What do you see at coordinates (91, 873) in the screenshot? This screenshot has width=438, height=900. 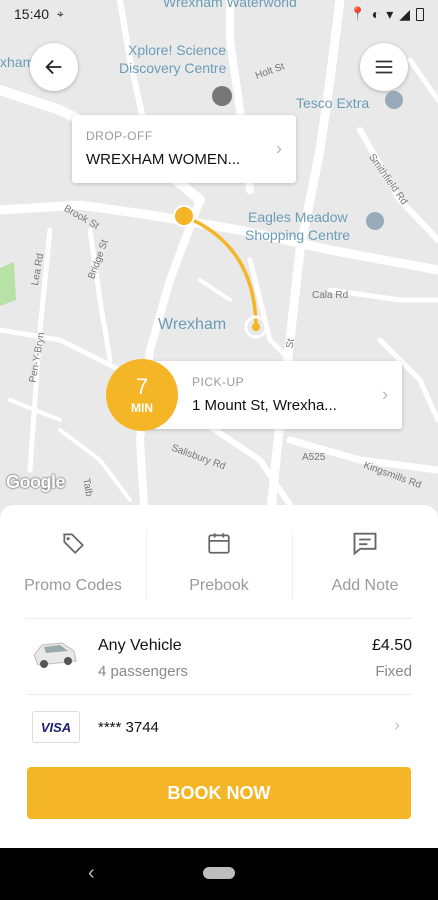 I see `nav-back-icon: ‹` at bounding box center [91, 873].